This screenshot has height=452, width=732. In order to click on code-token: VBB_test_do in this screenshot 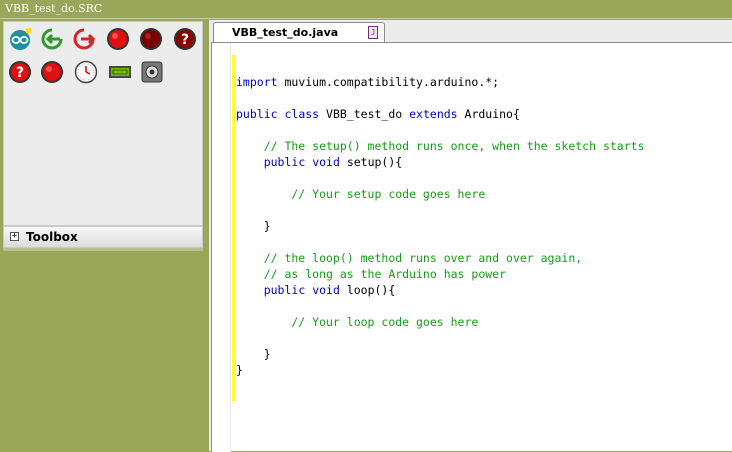, I will do `click(364, 114)`.